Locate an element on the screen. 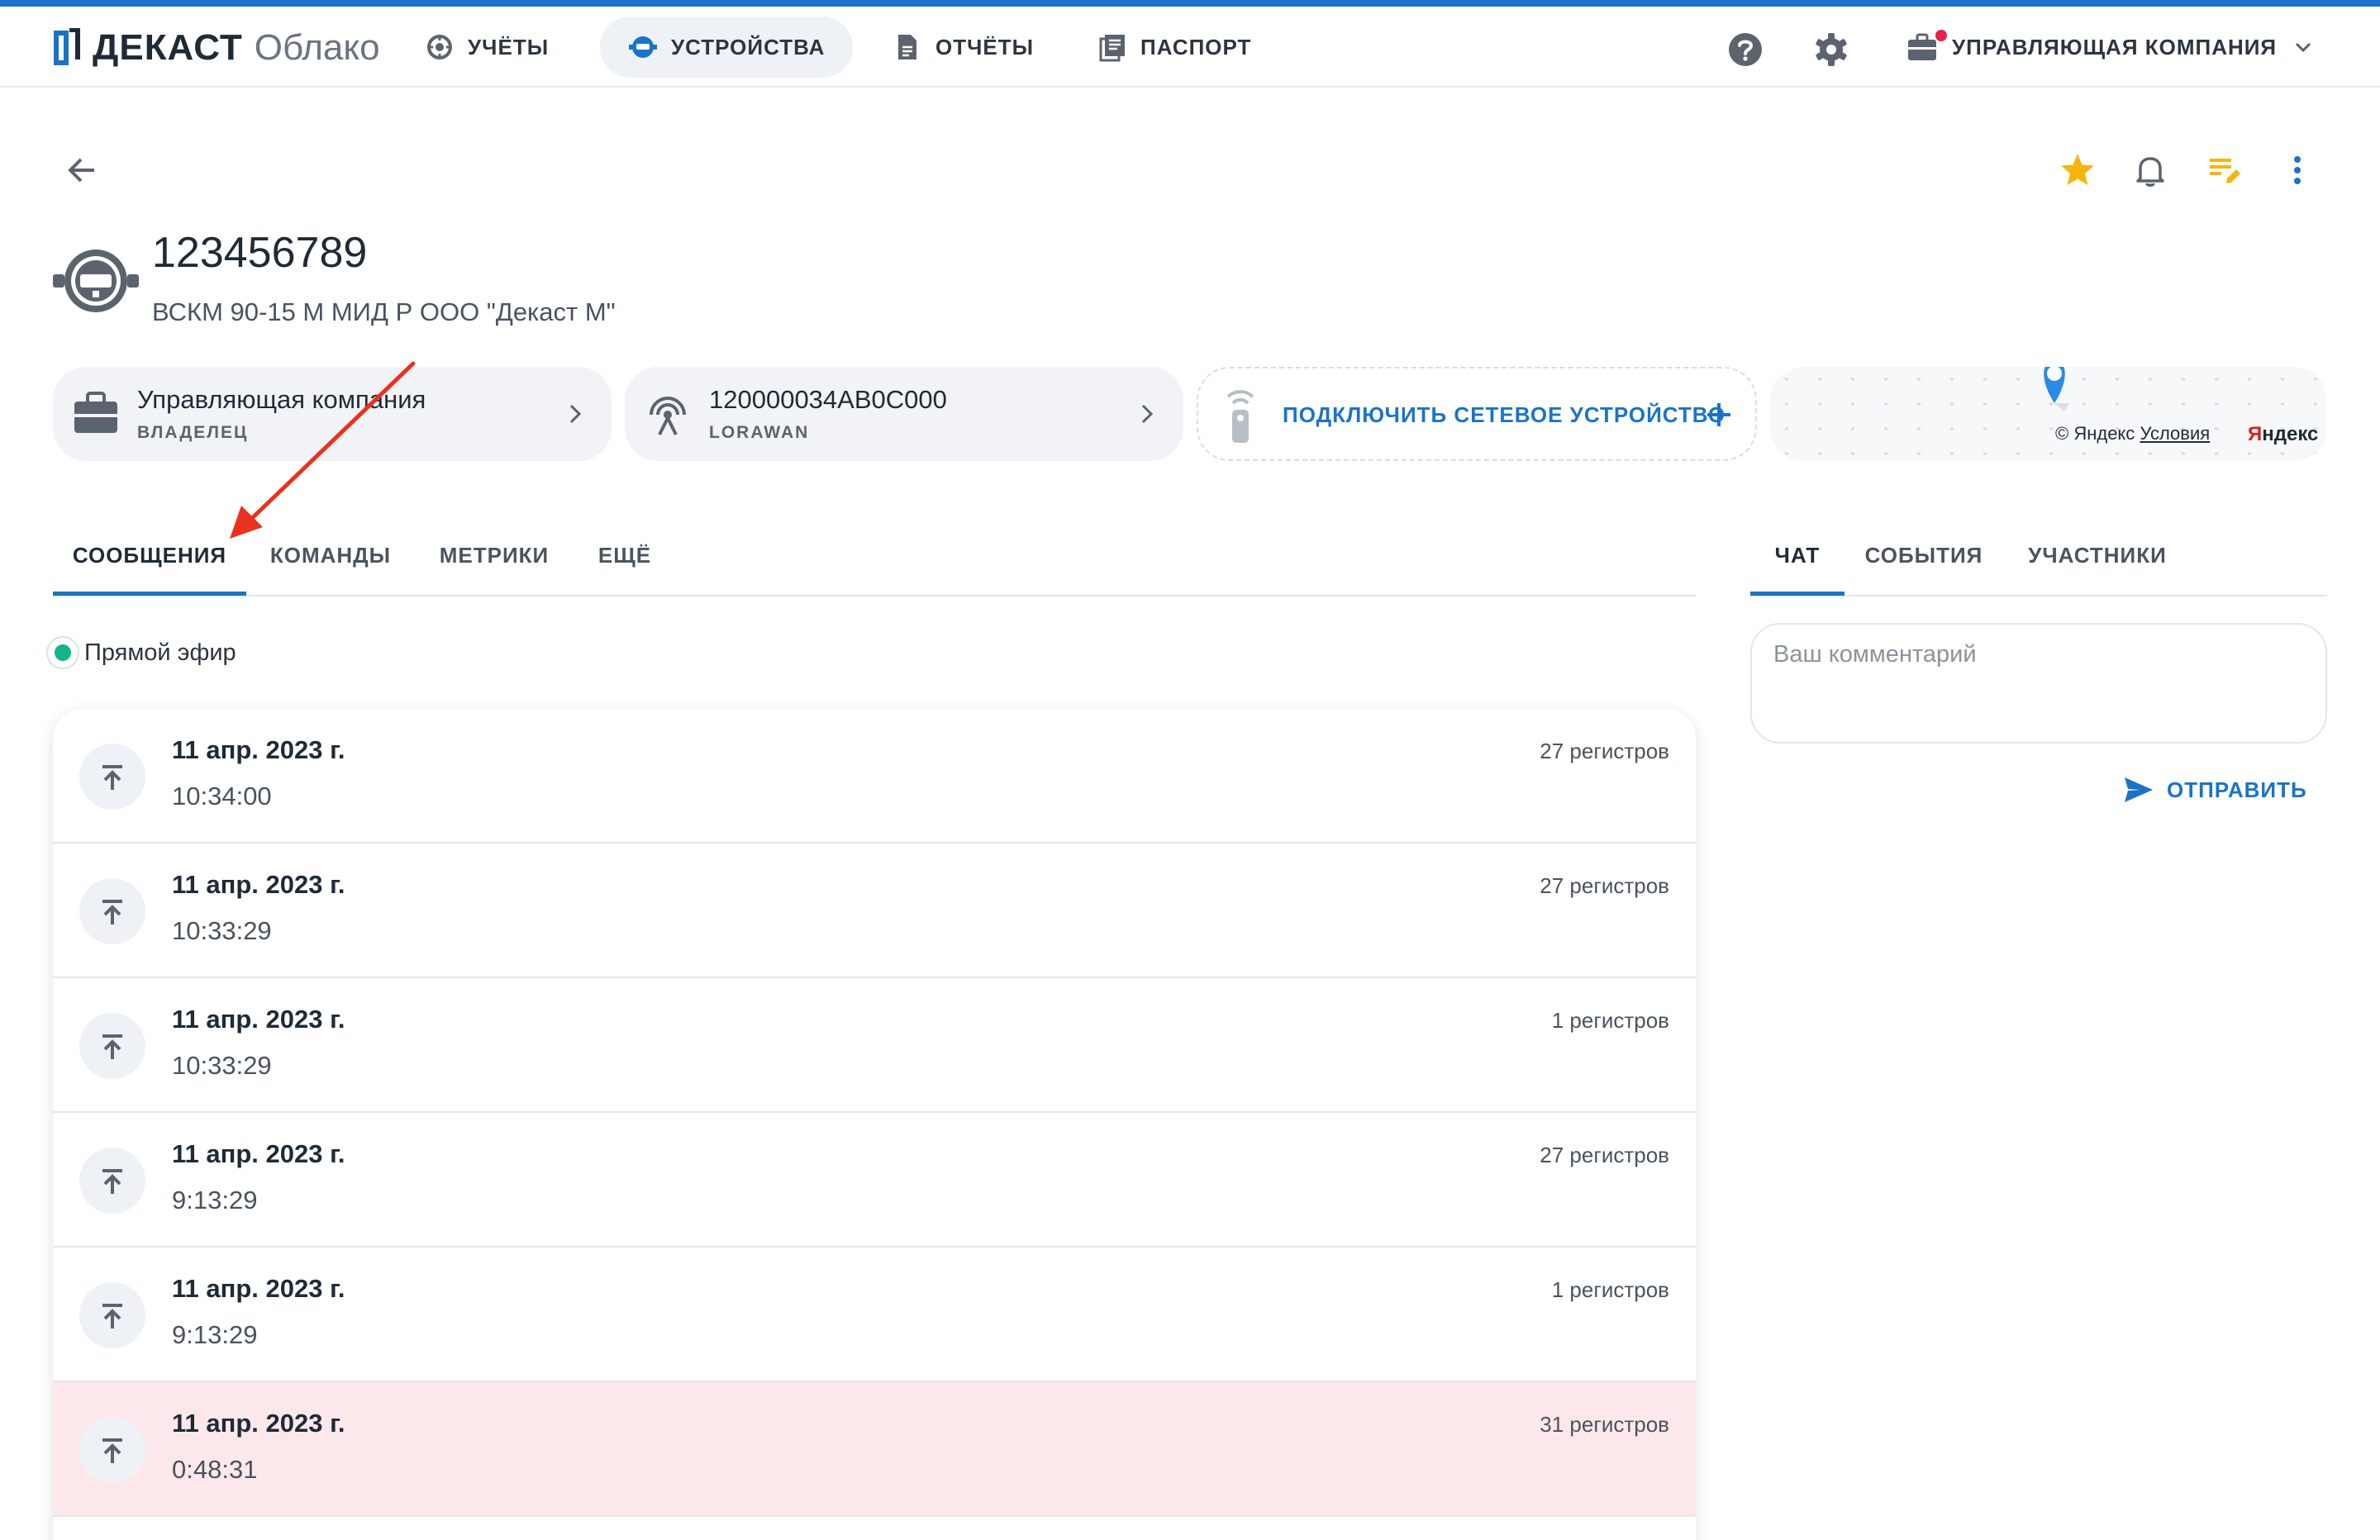 The width and height of the screenshot is (2380, 1540). app-logo: ДЕКАСТ Облако is located at coordinates (216, 48).